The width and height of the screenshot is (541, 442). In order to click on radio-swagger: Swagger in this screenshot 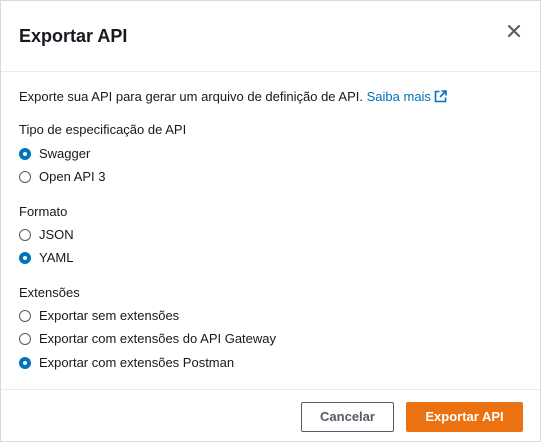, I will do `click(54, 154)`.